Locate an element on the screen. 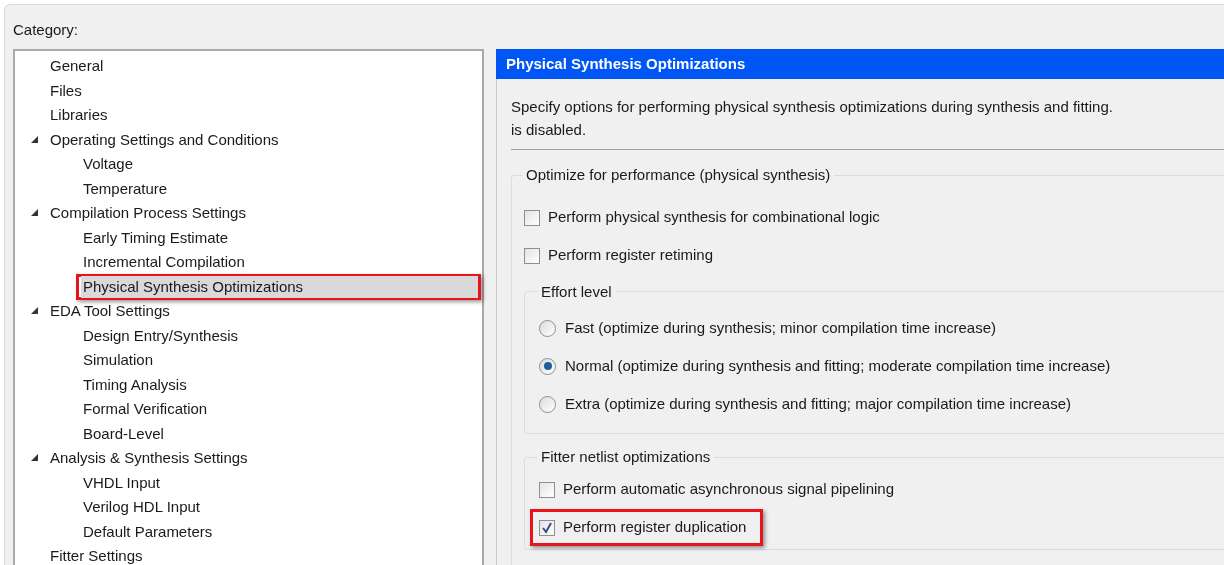 The image size is (1224, 565). tree-item: Operating Settings and Conditions is located at coordinates (164, 139).